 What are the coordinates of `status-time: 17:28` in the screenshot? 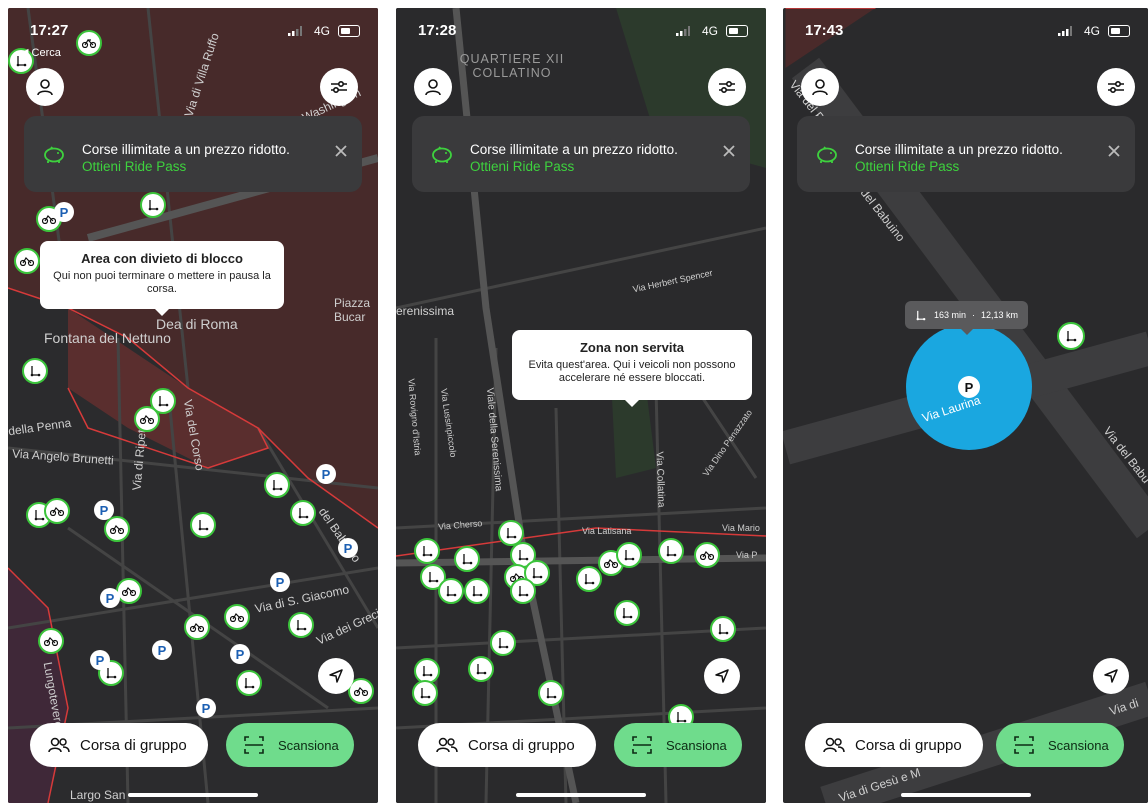 It's located at (437, 30).